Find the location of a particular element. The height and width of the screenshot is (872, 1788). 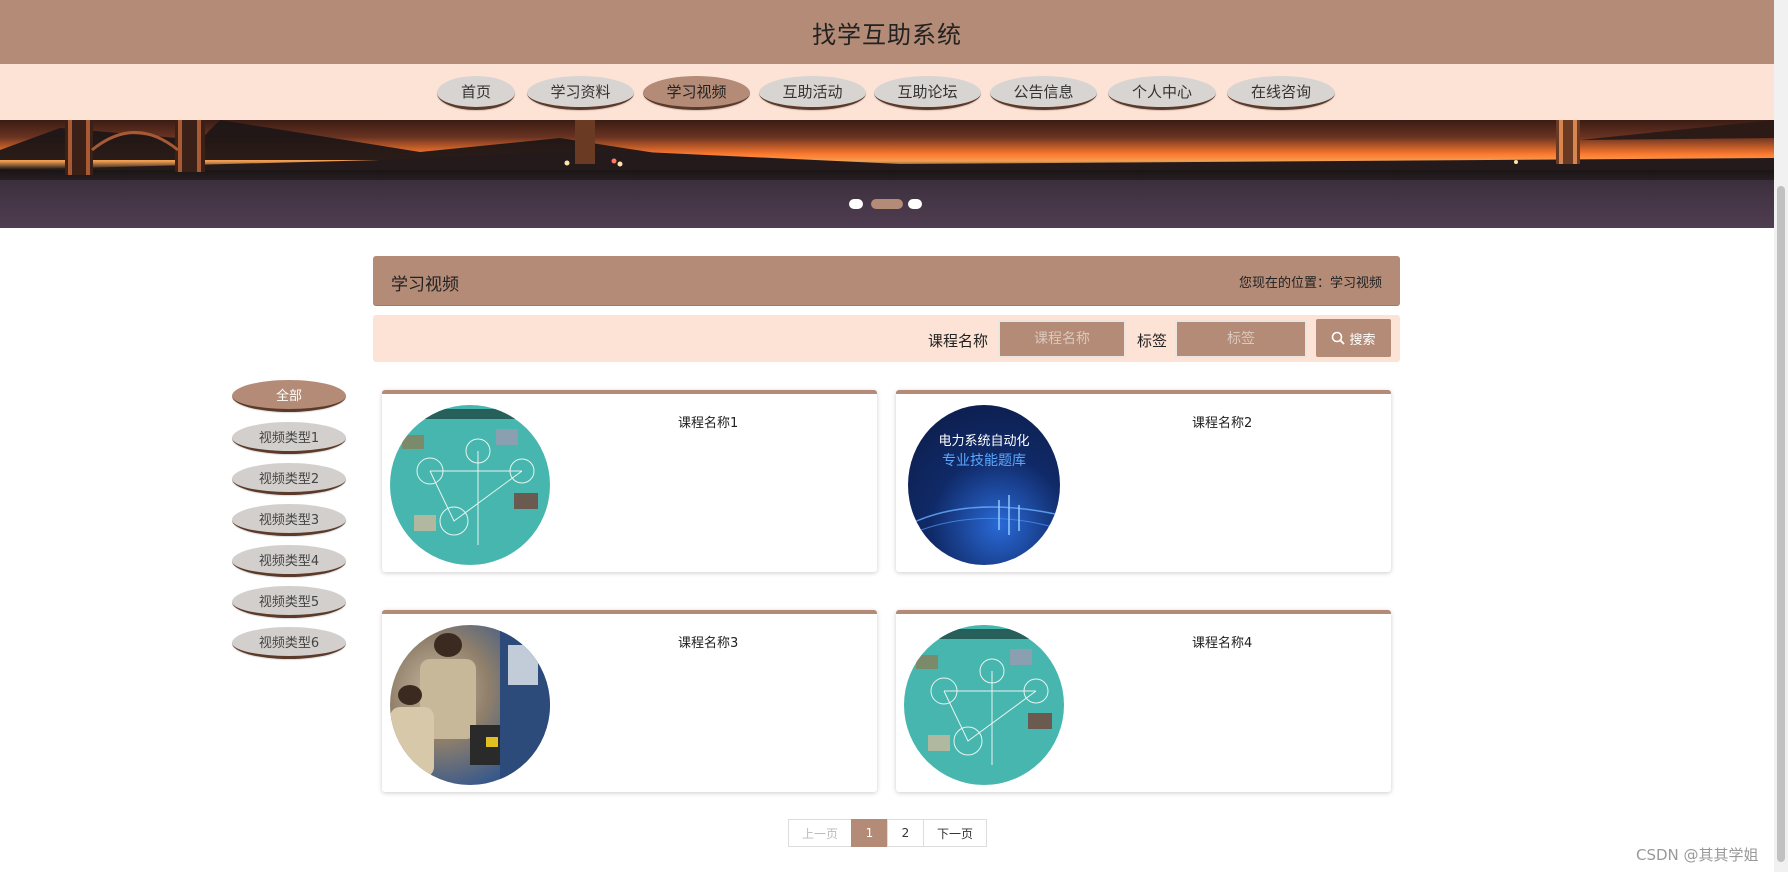

site-title: 找学互助系统 is located at coordinates (887, 34).